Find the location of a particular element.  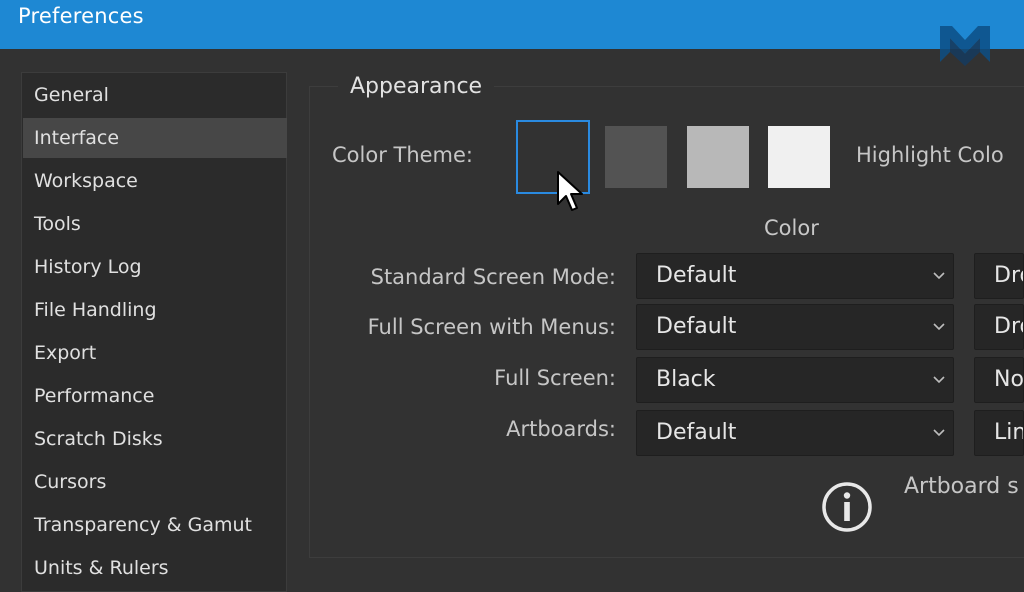

artboards-label: Artboards: is located at coordinates (561, 429).